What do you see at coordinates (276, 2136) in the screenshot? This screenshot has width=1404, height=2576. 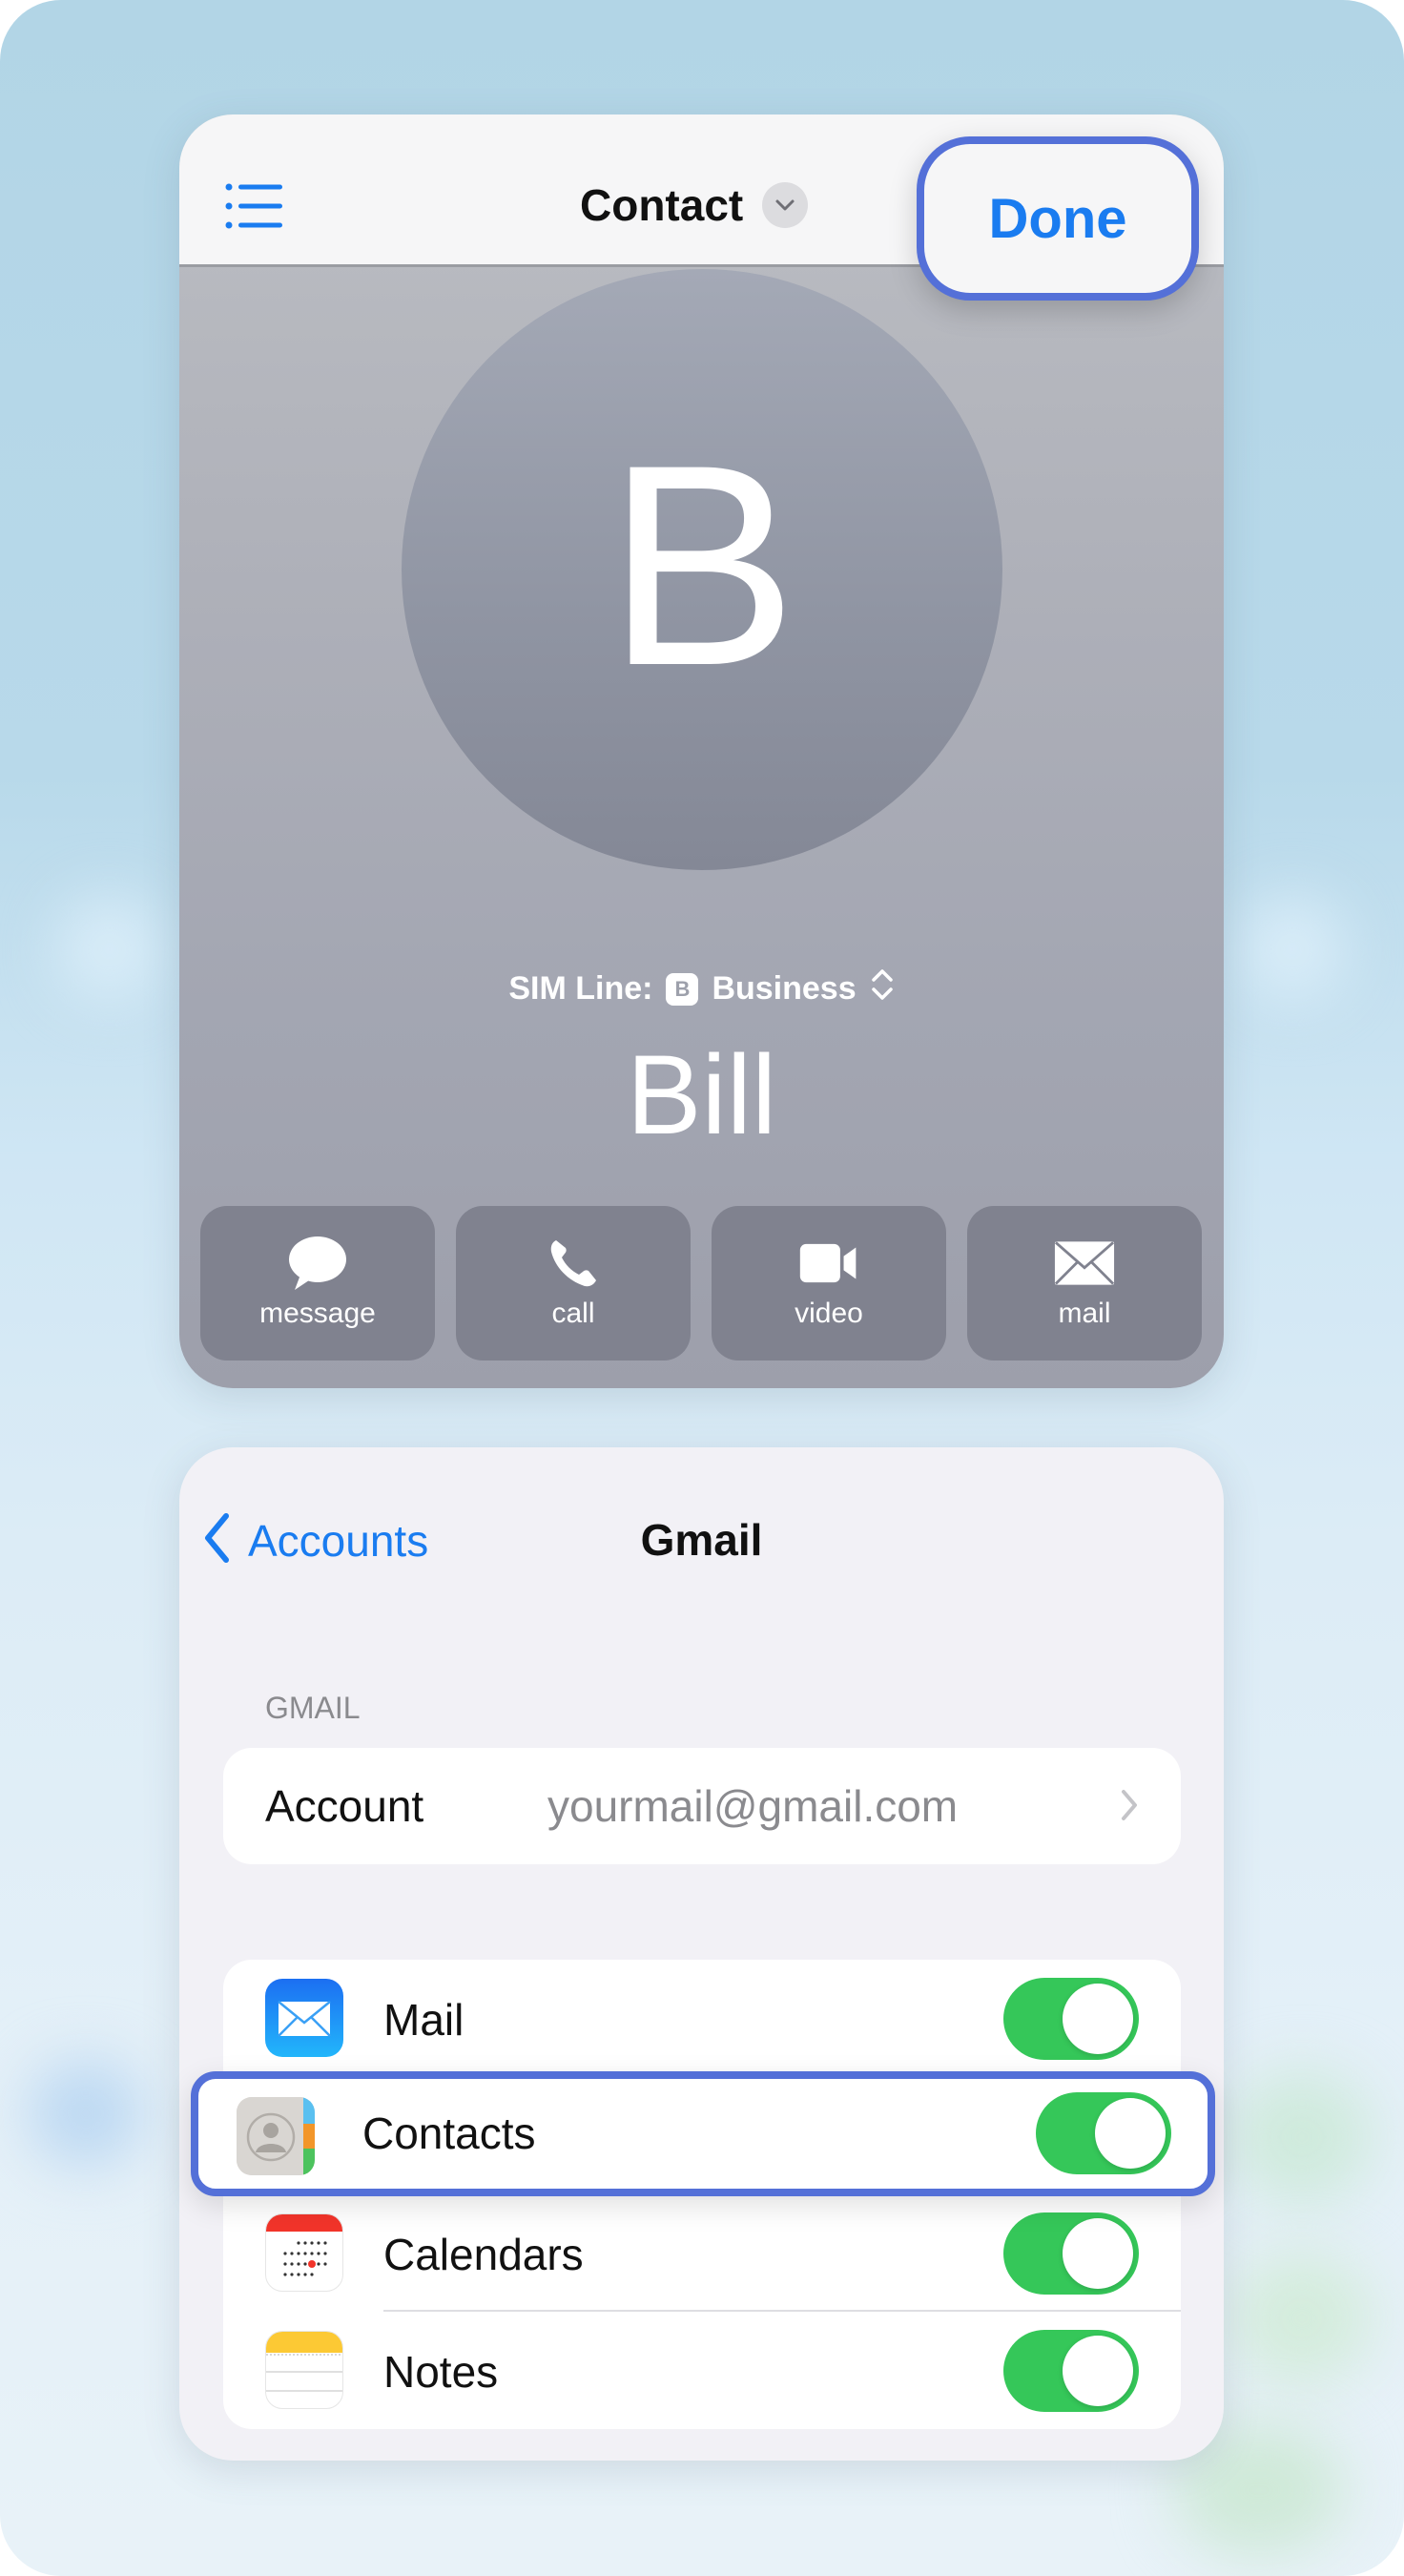 I see `contacts-app-icon` at bounding box center [276, 2136].